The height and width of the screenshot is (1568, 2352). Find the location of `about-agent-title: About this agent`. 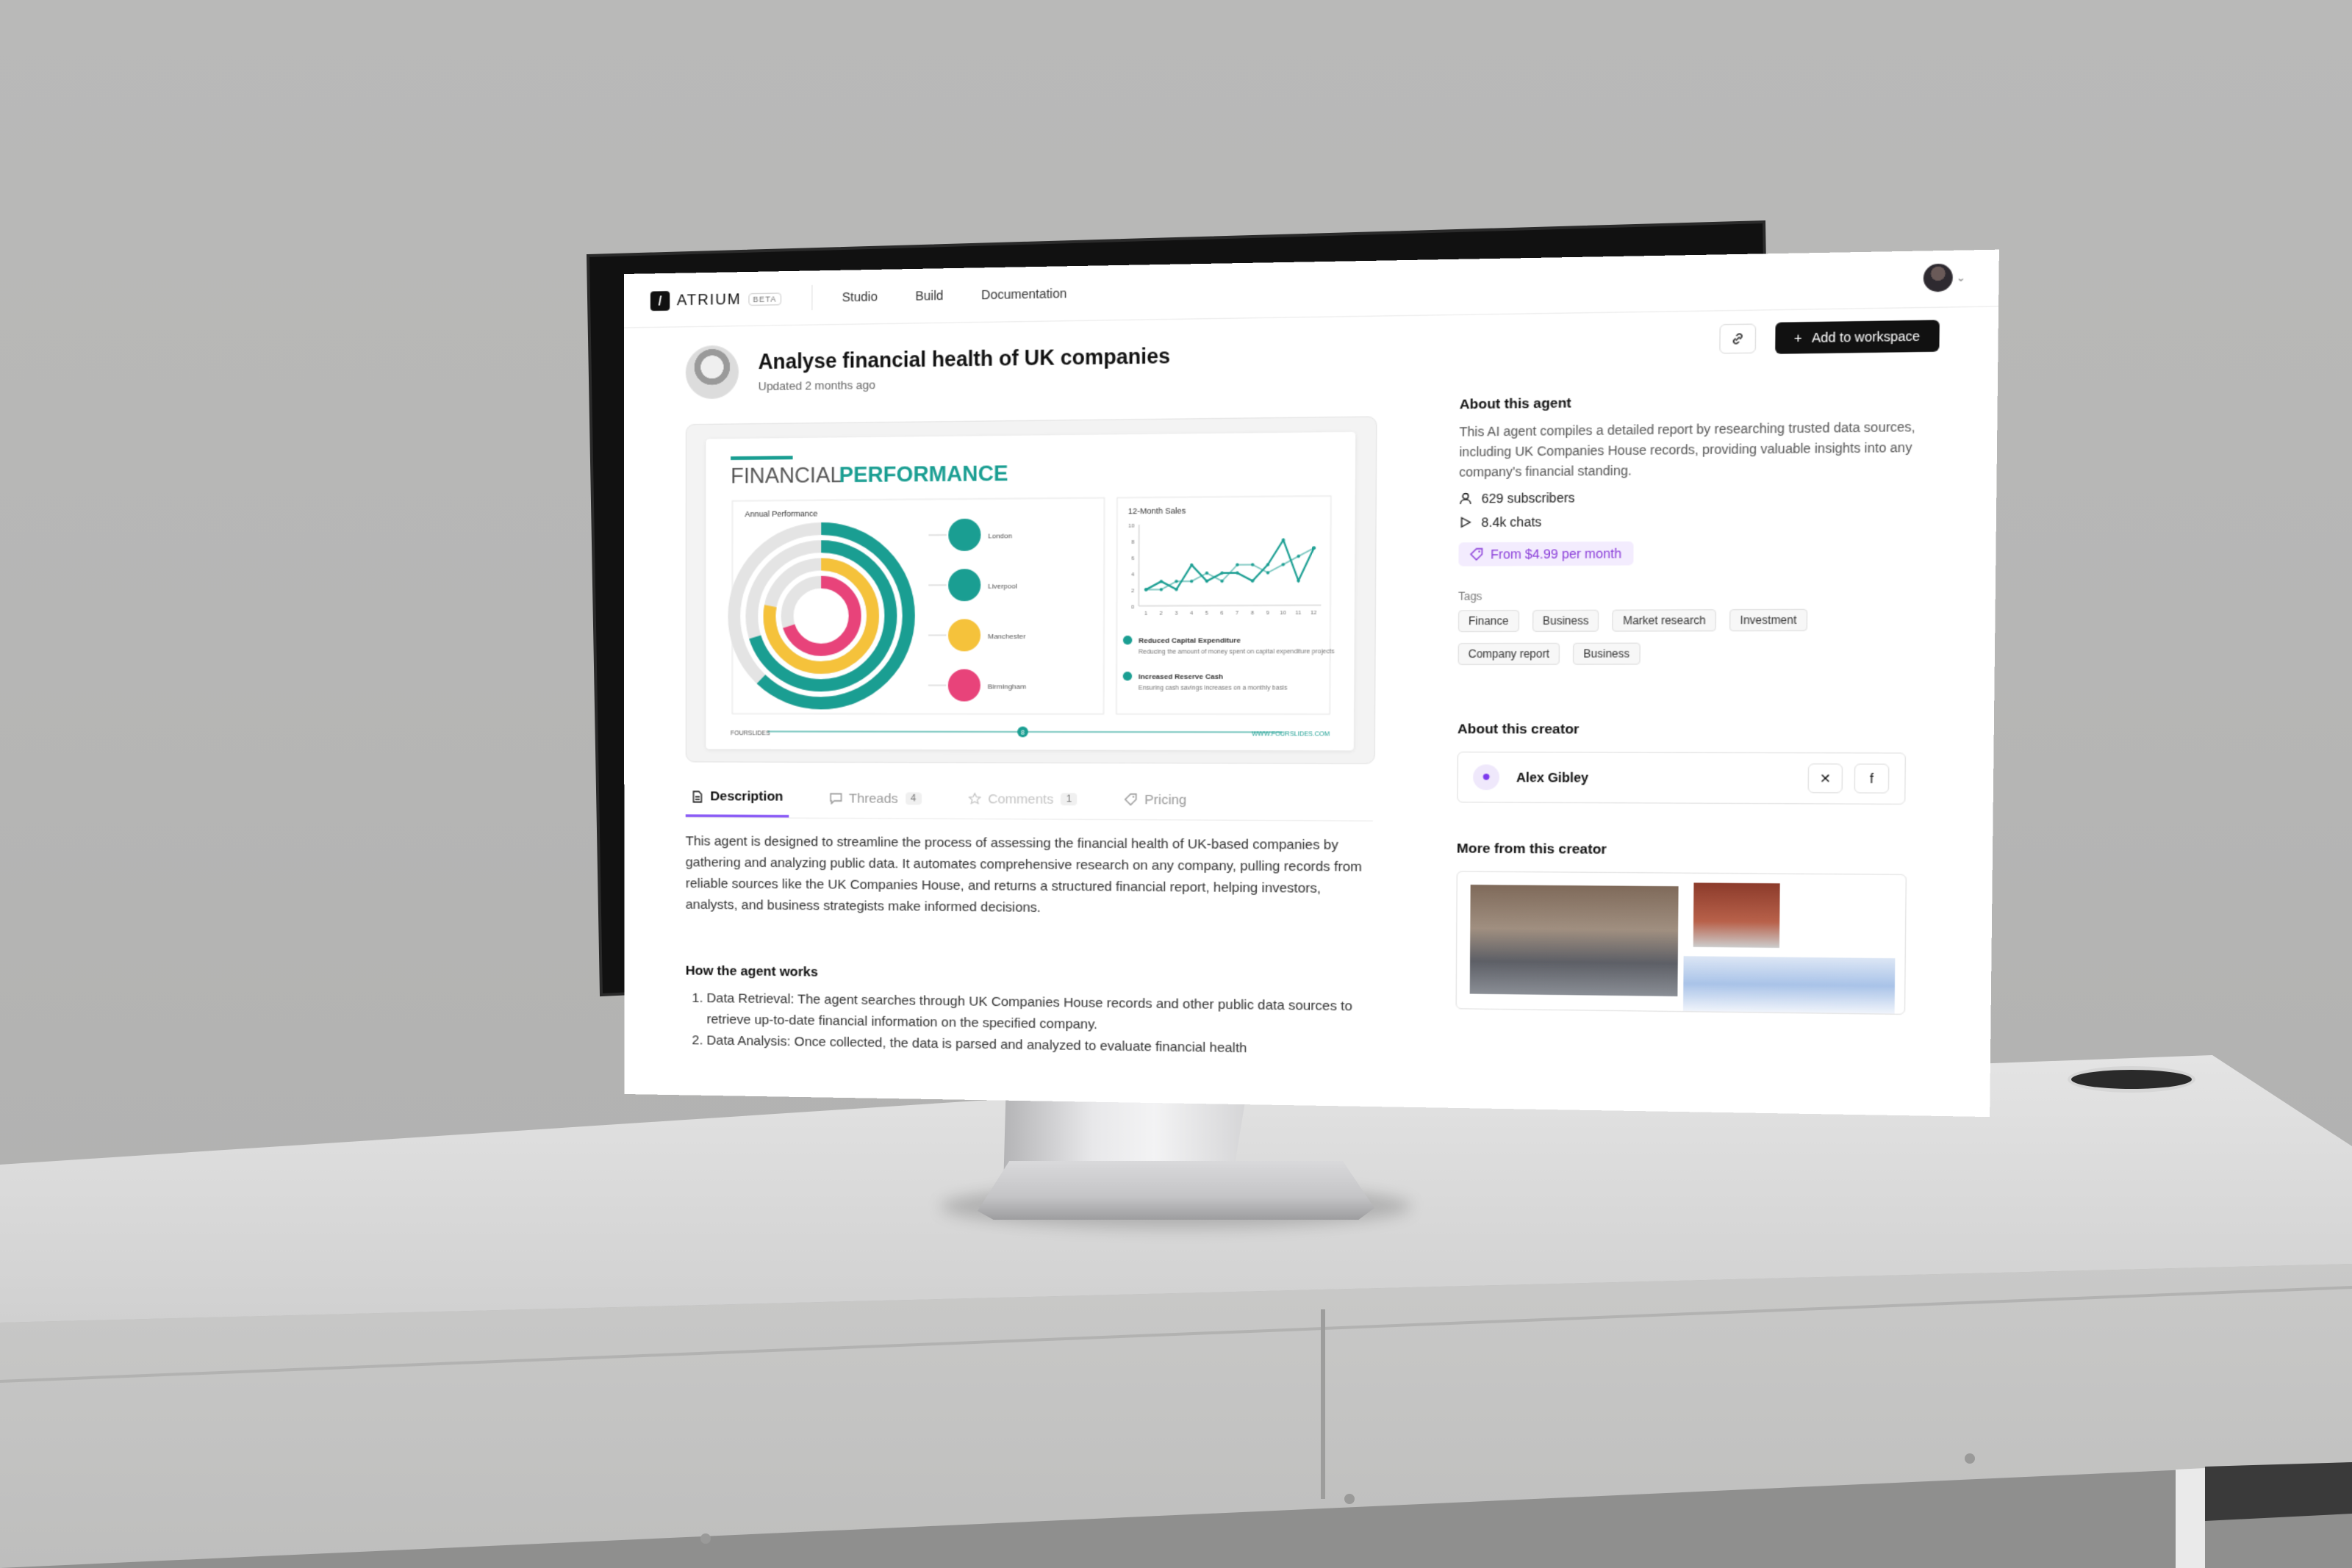

about-agent-title: About this agent is located at coordinates (1515, 404).